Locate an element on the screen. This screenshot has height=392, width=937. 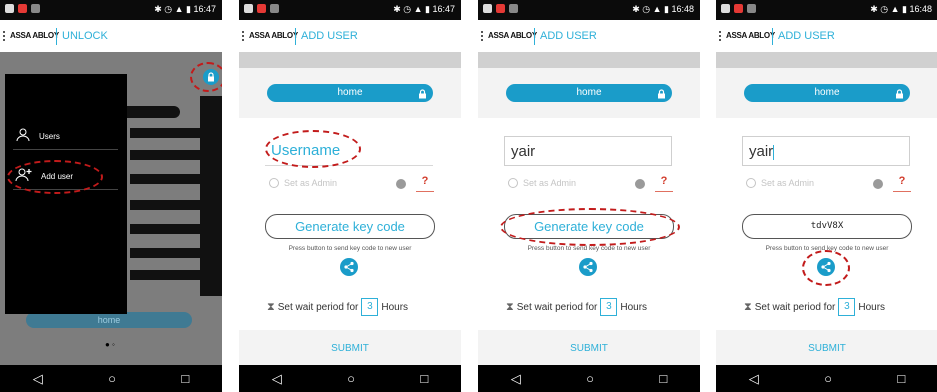
drawer-item-users: Users is located at coordinates (65, 136).